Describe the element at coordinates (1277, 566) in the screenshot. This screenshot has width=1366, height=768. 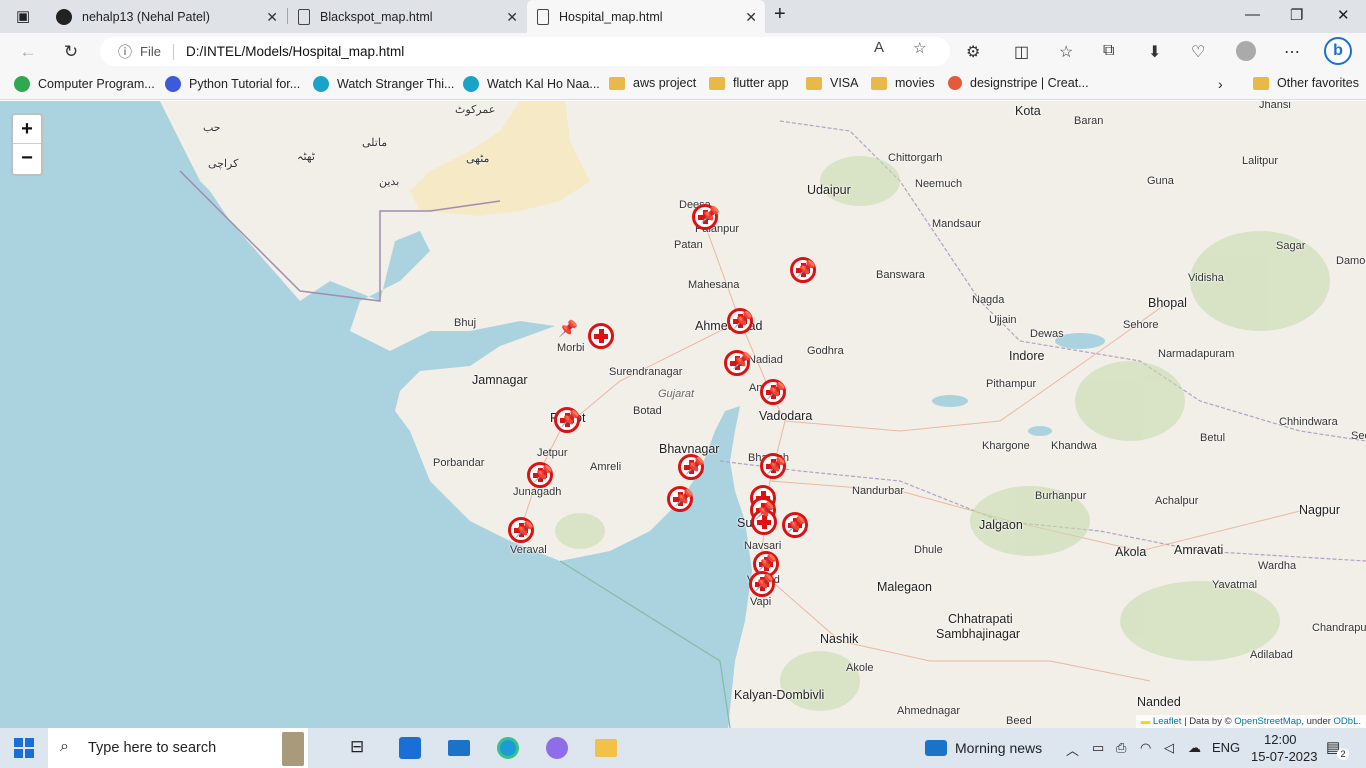
I see `map-label: Wardha` at that location.